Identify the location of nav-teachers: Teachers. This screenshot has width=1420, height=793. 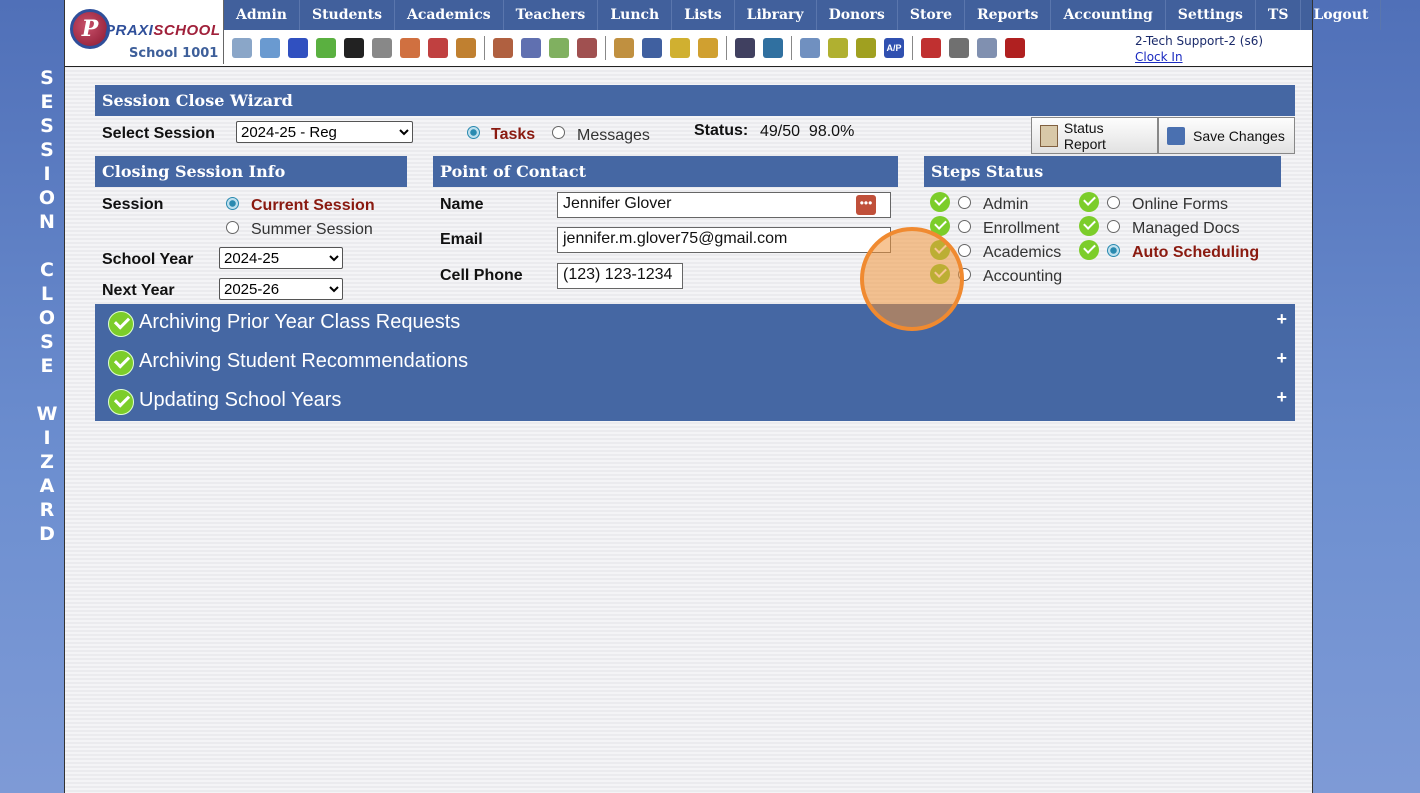
(551, 15).